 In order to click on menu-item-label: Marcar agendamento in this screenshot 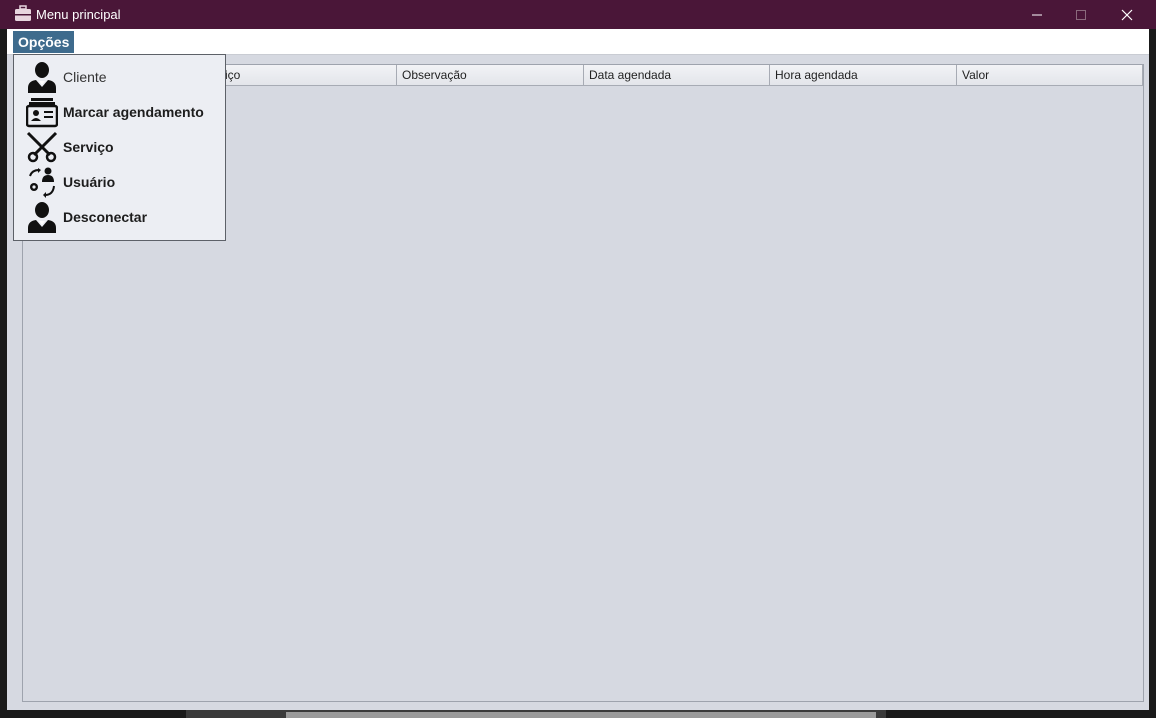, I will do `click(133, 112)`.